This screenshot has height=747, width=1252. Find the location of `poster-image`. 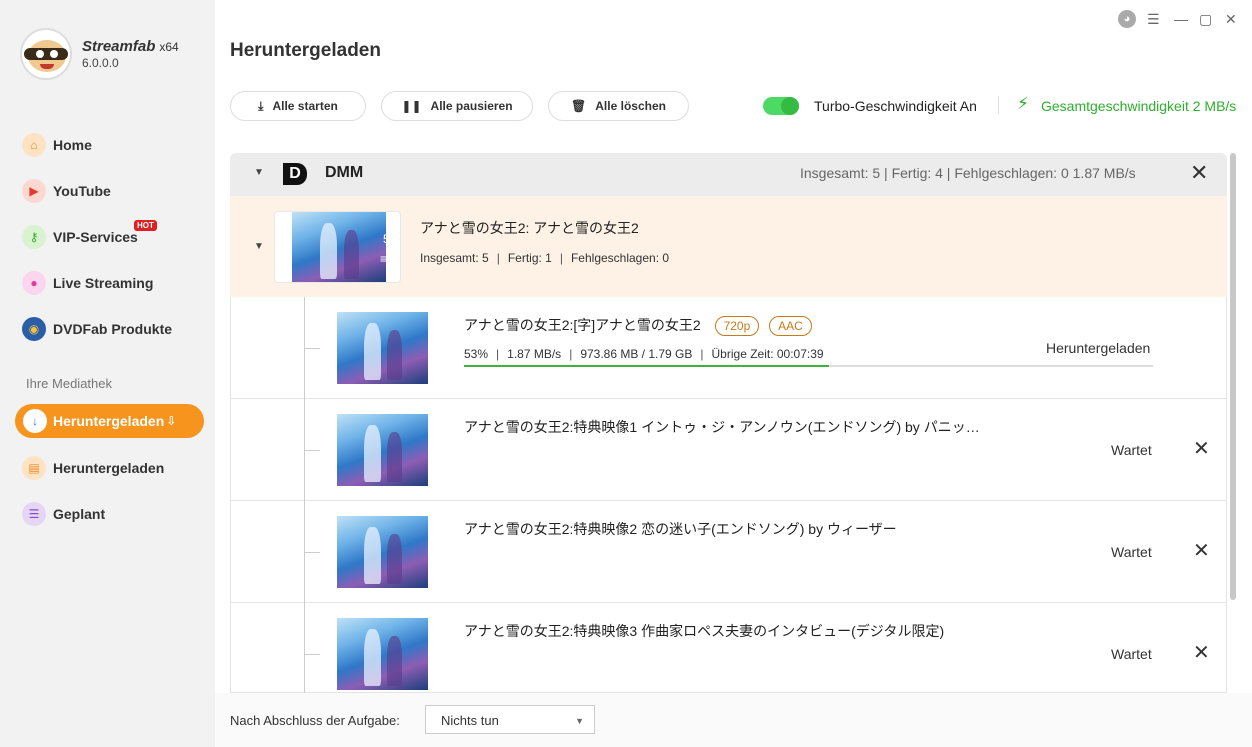

poster-image is located at coordinates (339, 247).